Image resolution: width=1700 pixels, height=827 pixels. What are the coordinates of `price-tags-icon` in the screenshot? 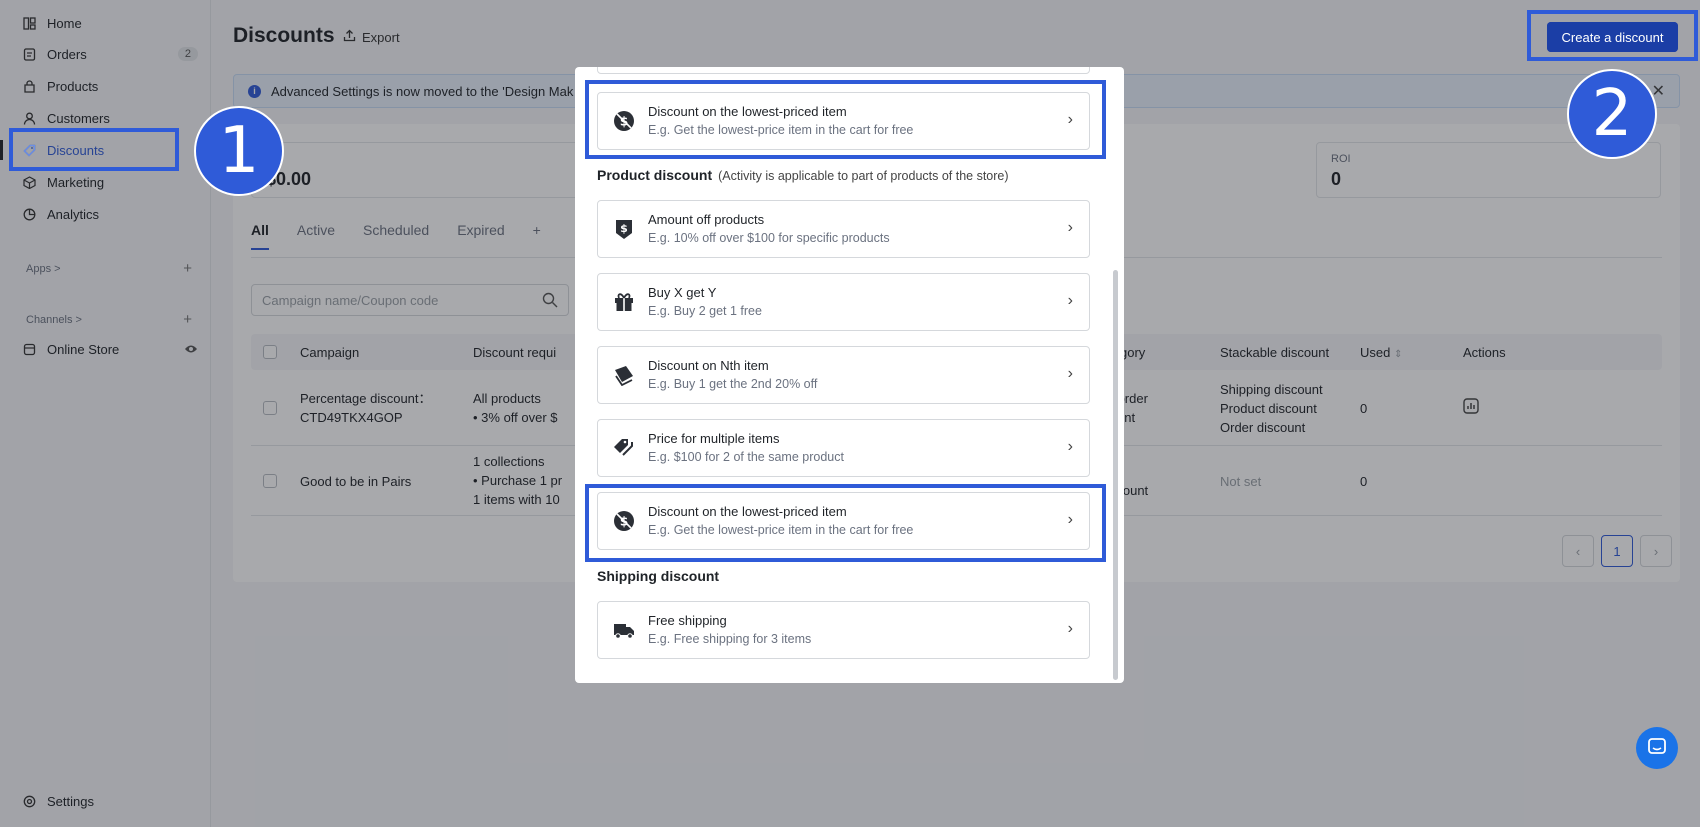 It's located at (624, 448).